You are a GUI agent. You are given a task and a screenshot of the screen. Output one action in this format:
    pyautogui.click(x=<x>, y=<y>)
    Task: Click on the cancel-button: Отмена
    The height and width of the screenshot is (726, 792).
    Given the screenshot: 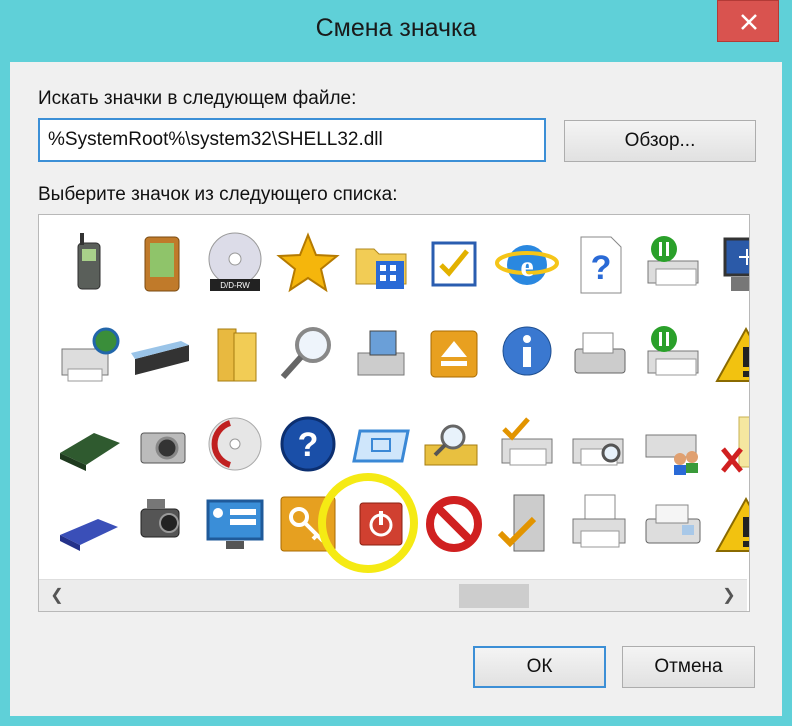 What is the action you would take?
    pyautogui.click(x=688, y=667)
    